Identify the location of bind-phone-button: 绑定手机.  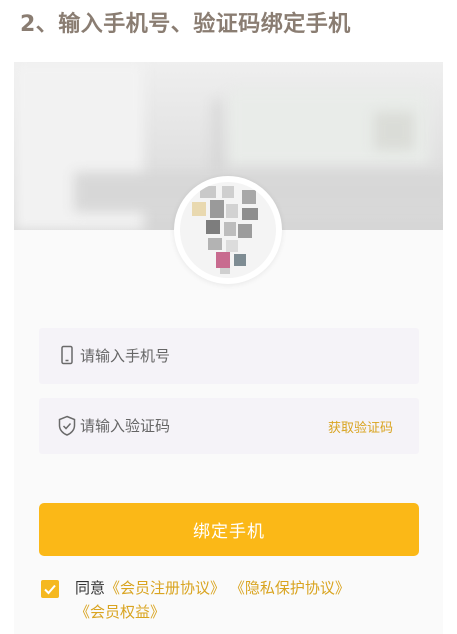
(229, 529).